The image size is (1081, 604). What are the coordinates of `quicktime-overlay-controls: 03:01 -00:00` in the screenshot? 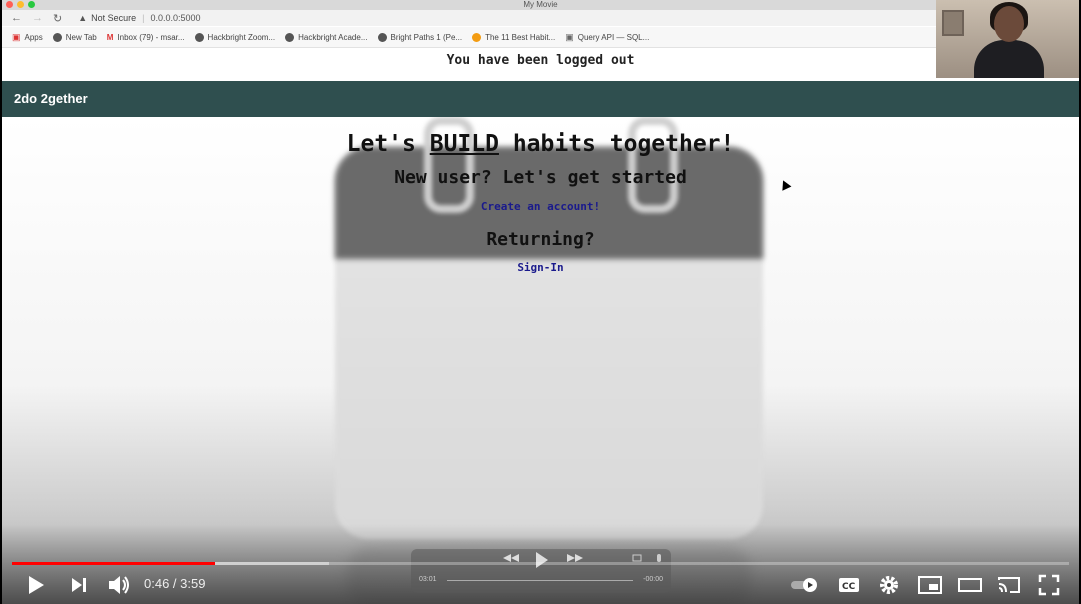 It's located at (541, 571).